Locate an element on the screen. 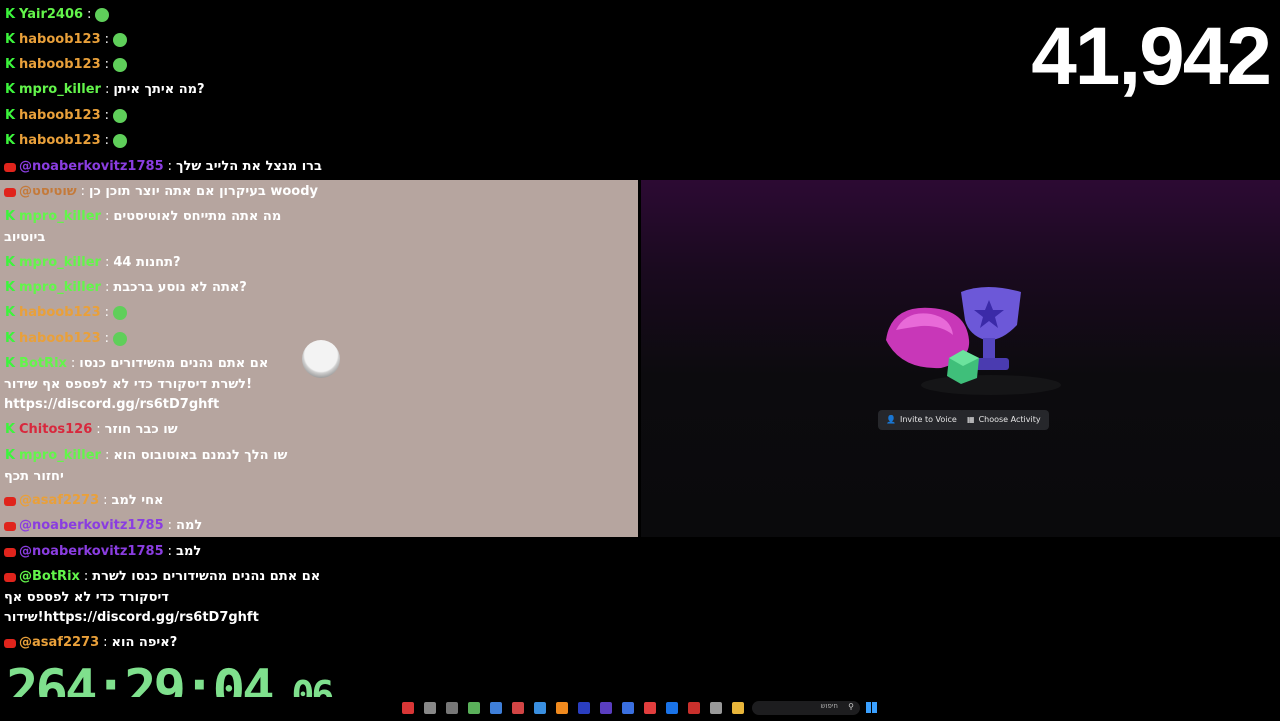 The width and height of the screenshot is (1280, 721). viewer-count: 41,942 is located at coordinates (1151, 56).